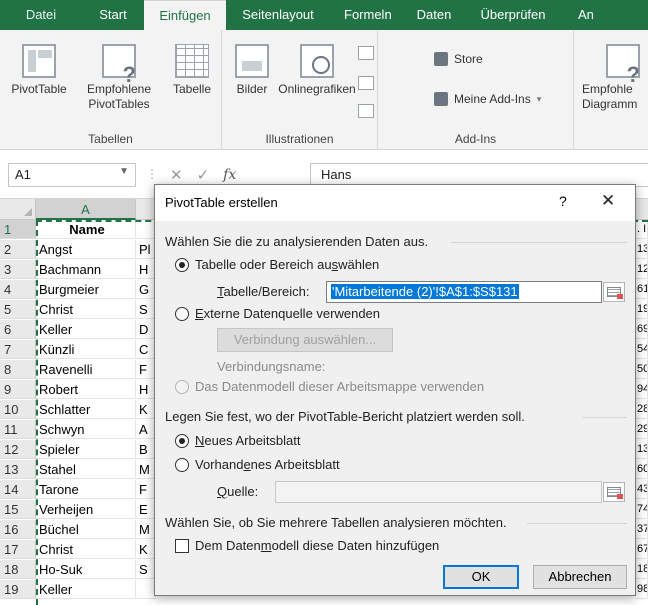 The height and width of the screenshot is (605, 648). I want to click on row-header: 12, so click(18, 449).